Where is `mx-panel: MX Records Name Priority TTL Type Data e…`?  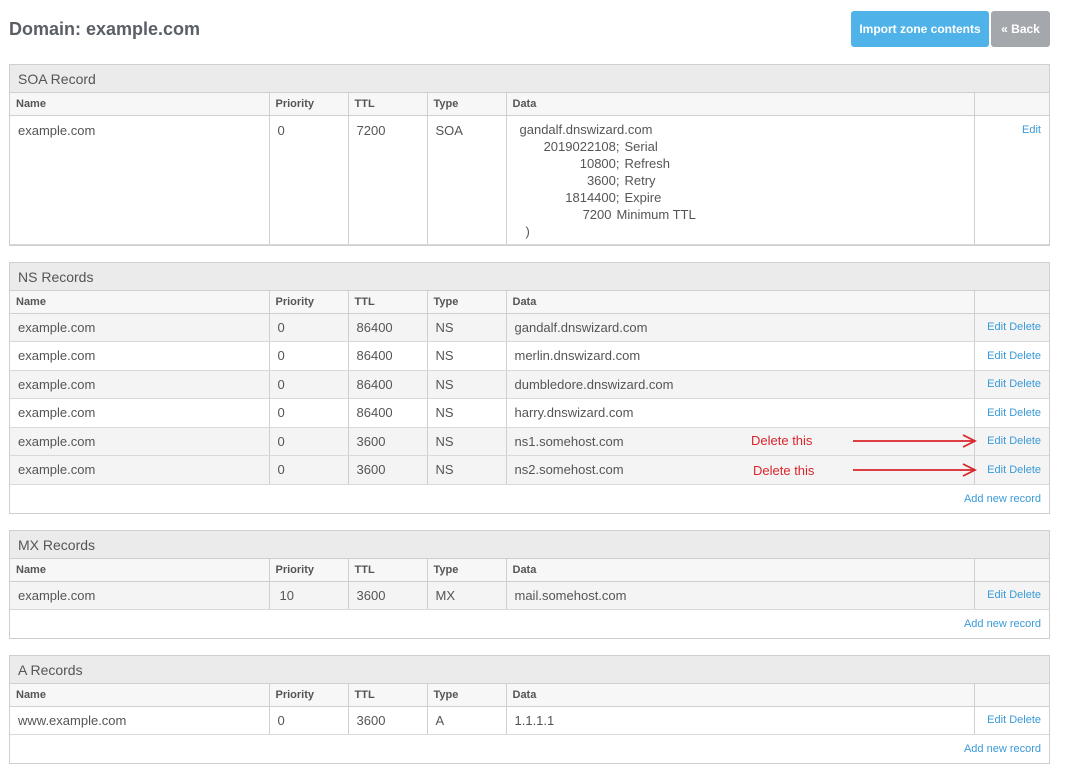 mx-panel: MX Records Name Priority TTL Type Data e… is located at coordinates (529, 584).